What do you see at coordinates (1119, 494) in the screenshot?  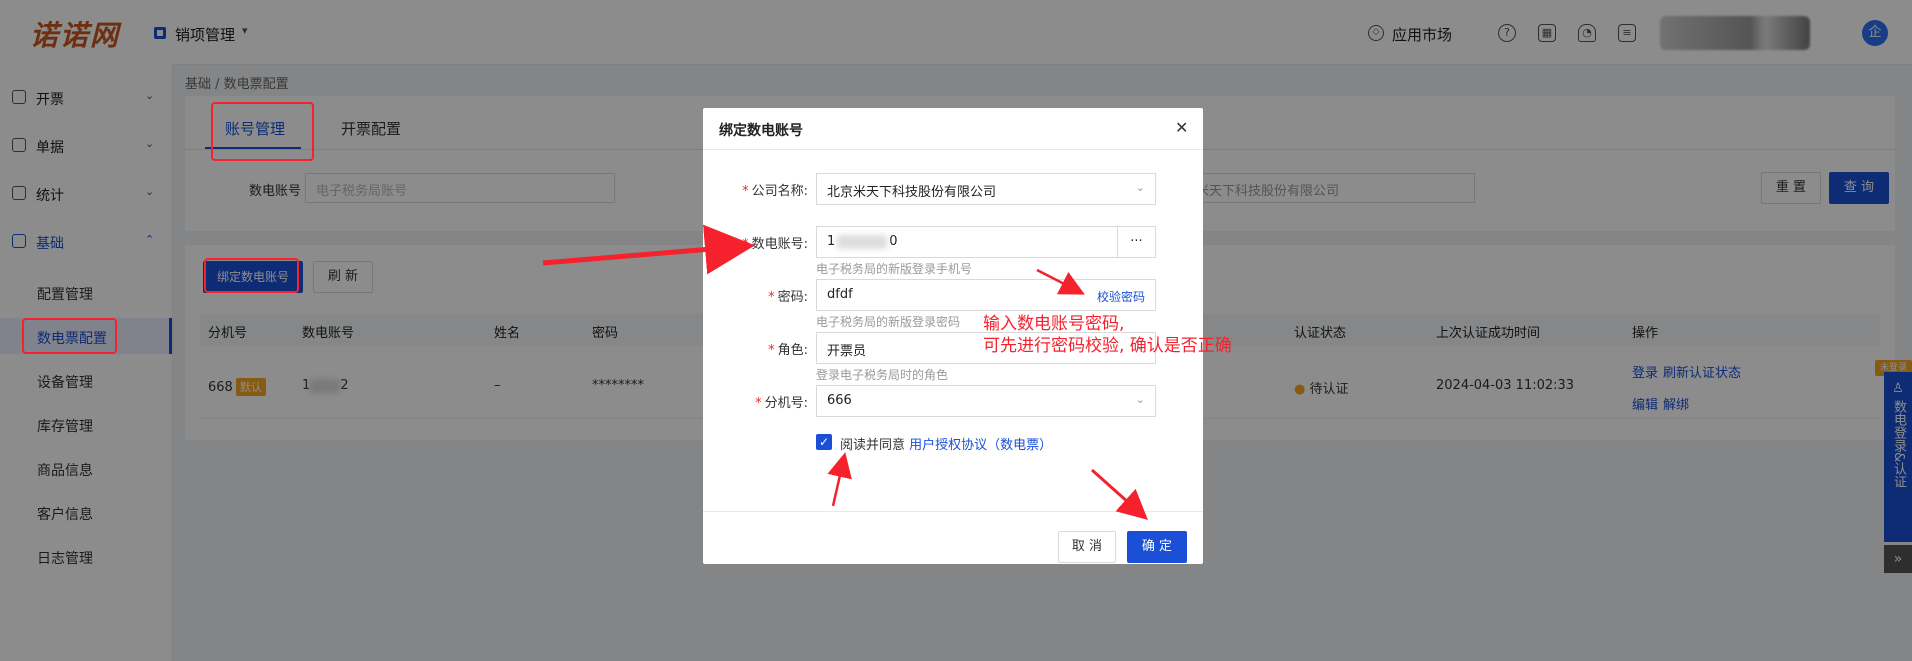 I see `arrow-to-confirm` at bounding box center [1119, 494].